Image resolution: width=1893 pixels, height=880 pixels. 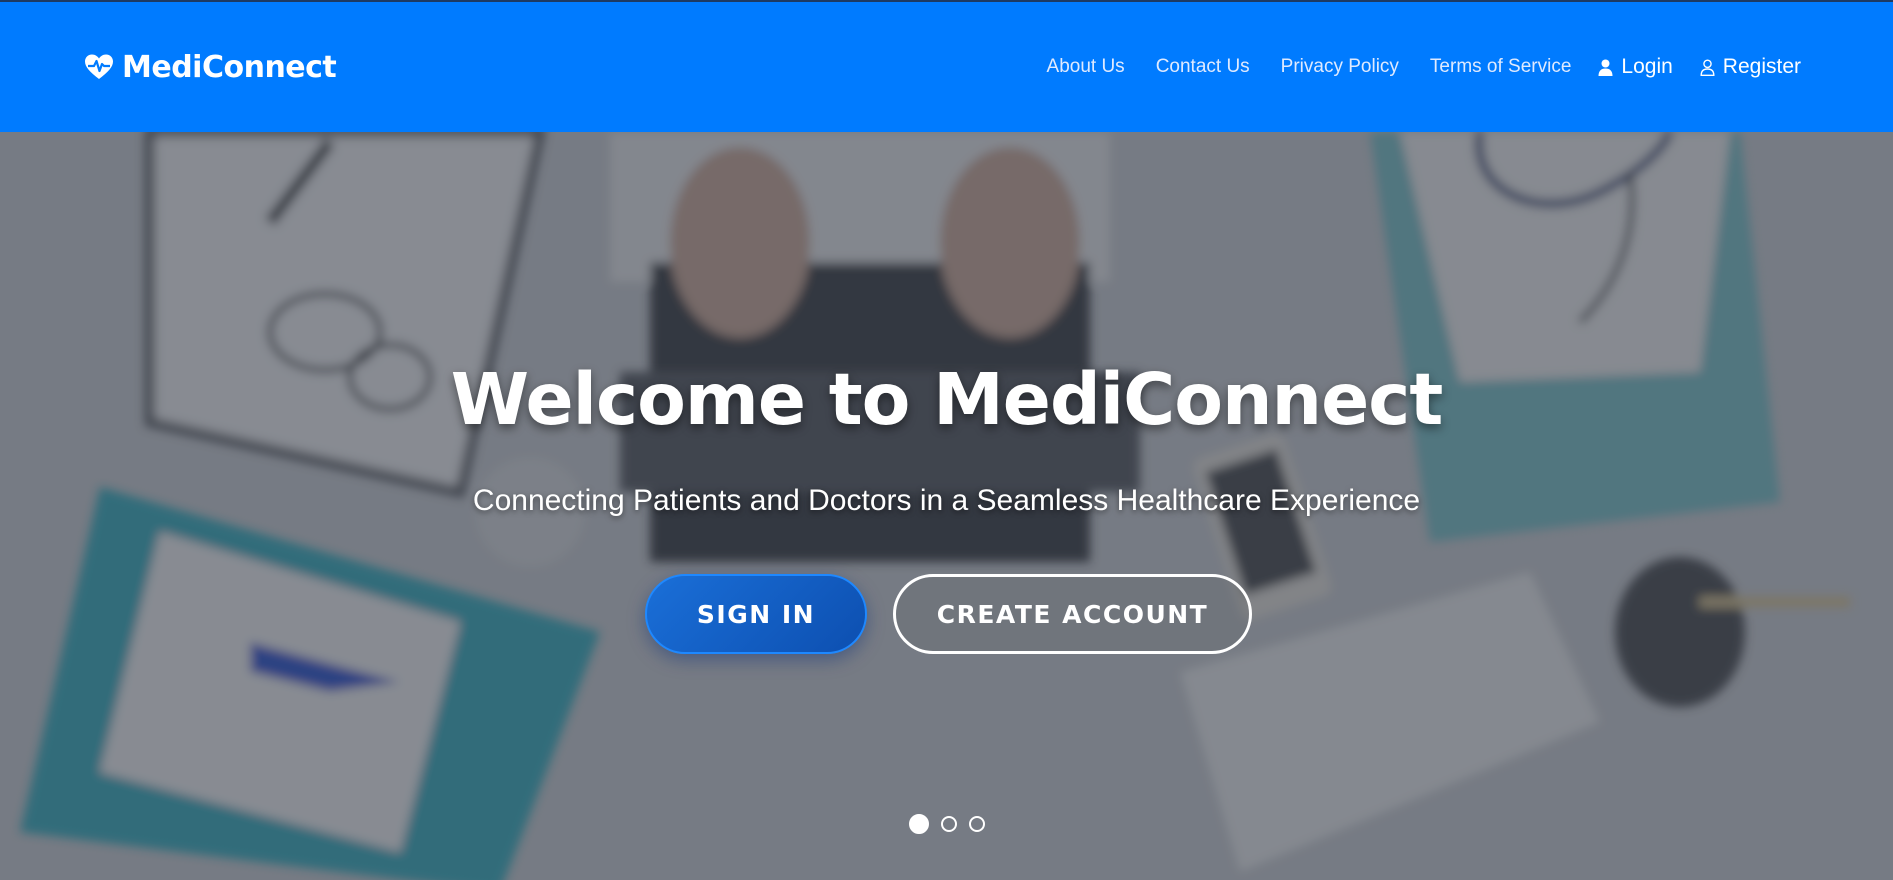 What do you see at coordinates (229, 67) in the screenshot?
I see `brand-name: MediConnect` at bounding box center [229, 67].